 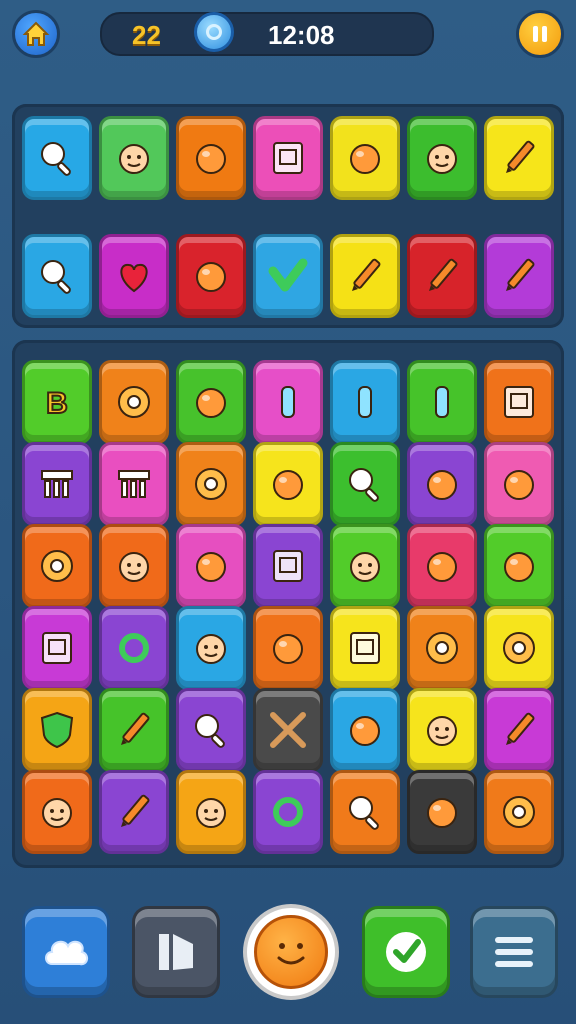 What do you see at coordinates (291, 952) in the screenshot?
I see `center-action-button` at bounding box center [291, 952].